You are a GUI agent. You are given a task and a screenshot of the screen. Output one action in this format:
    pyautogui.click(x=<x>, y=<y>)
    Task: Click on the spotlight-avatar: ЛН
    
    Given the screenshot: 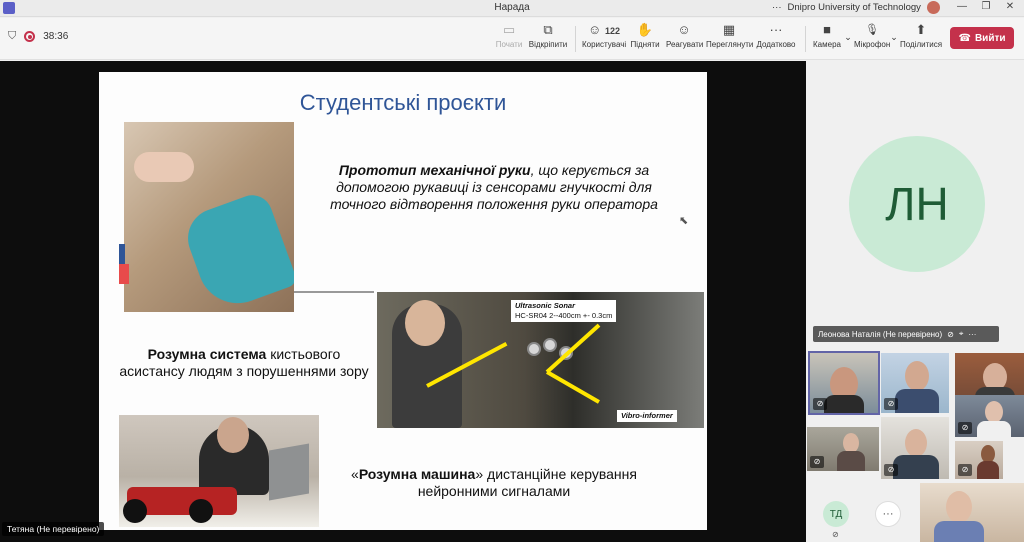 What is the action you would take?
    pyautogui.click(x=917, y=204)
    